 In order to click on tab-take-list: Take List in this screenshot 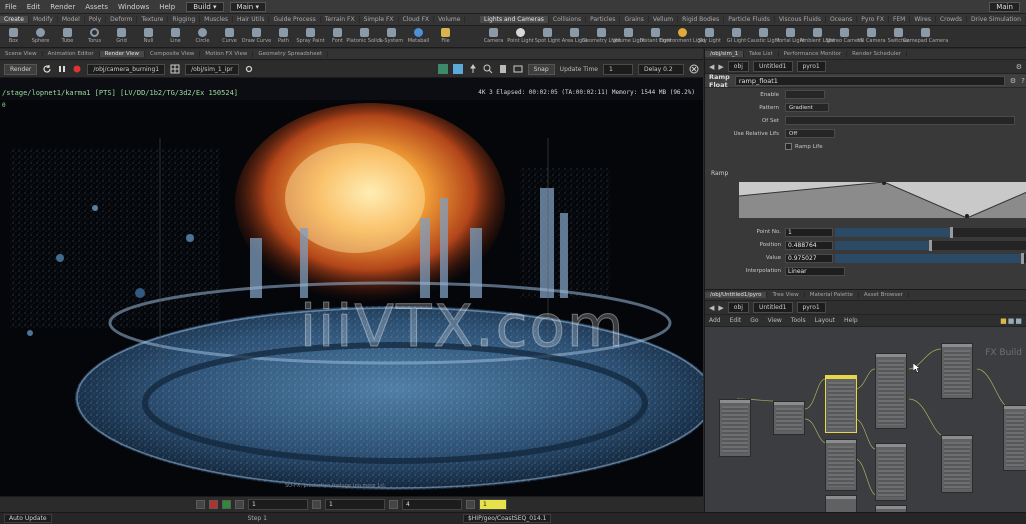, I will do `click(761, 54)`.